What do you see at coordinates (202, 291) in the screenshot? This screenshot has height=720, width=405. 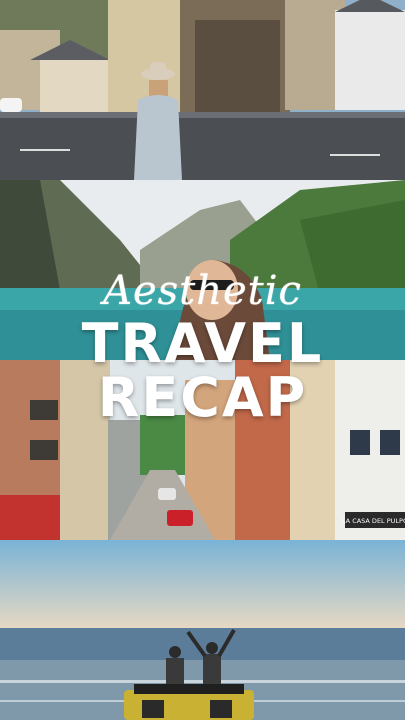 I see `subtitle-script: Aesthetic` at bounding box center [202, 291].